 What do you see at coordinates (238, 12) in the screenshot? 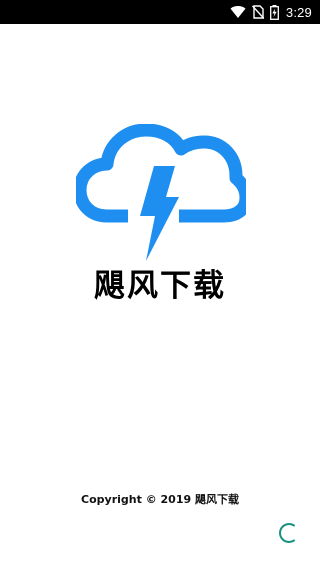
I see `wifi-icon` at bounding box center [238, 12].